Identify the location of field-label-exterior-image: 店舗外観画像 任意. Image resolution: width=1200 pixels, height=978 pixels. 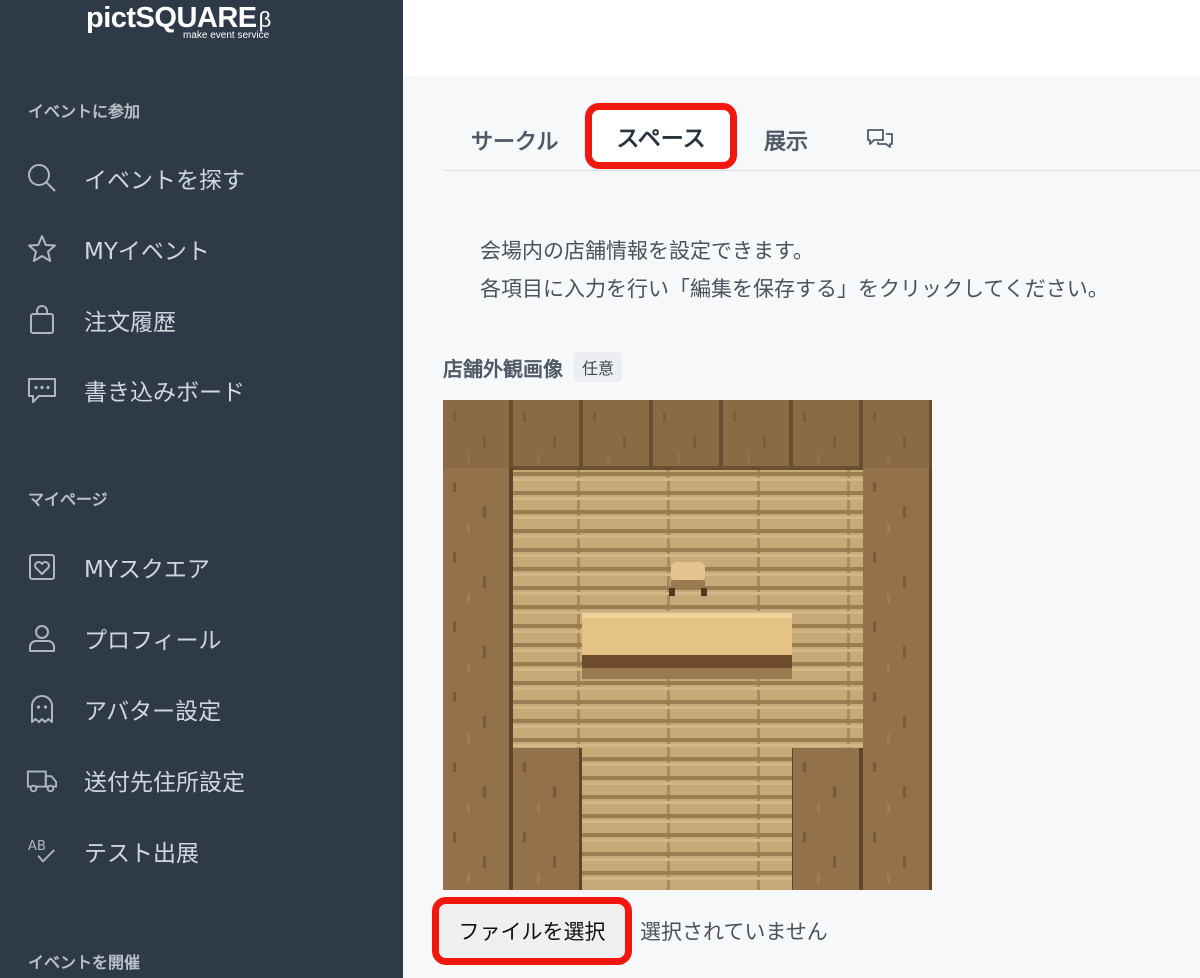
(533, 367).